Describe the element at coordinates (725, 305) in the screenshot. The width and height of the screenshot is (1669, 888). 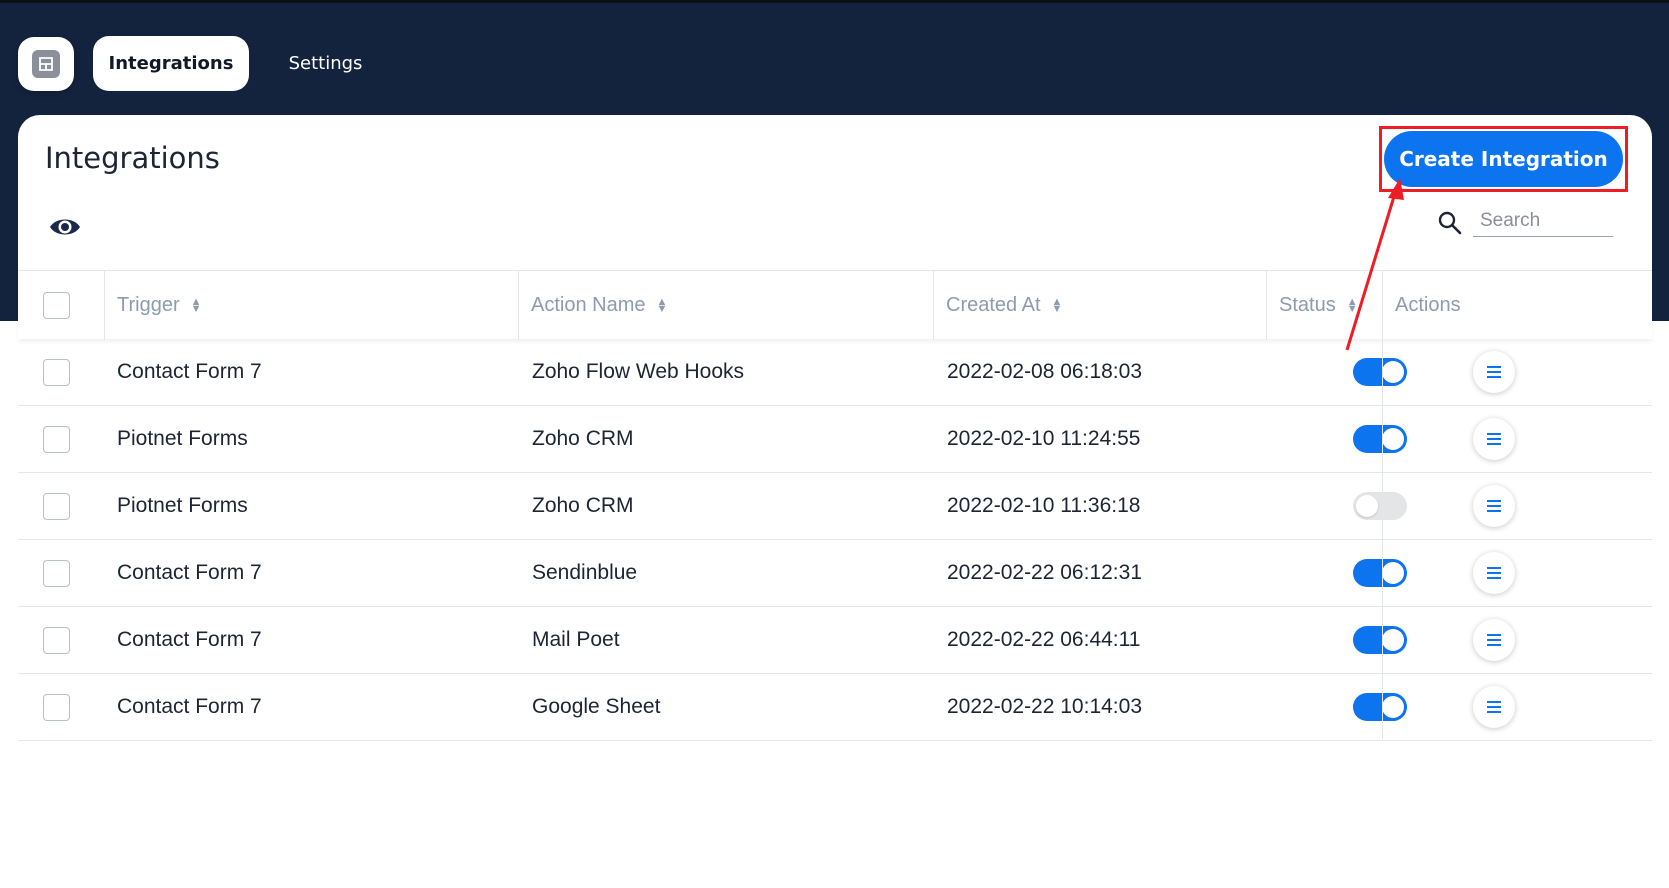
I see `column-header-action-name: Action Name ▲ ▼` at that location.